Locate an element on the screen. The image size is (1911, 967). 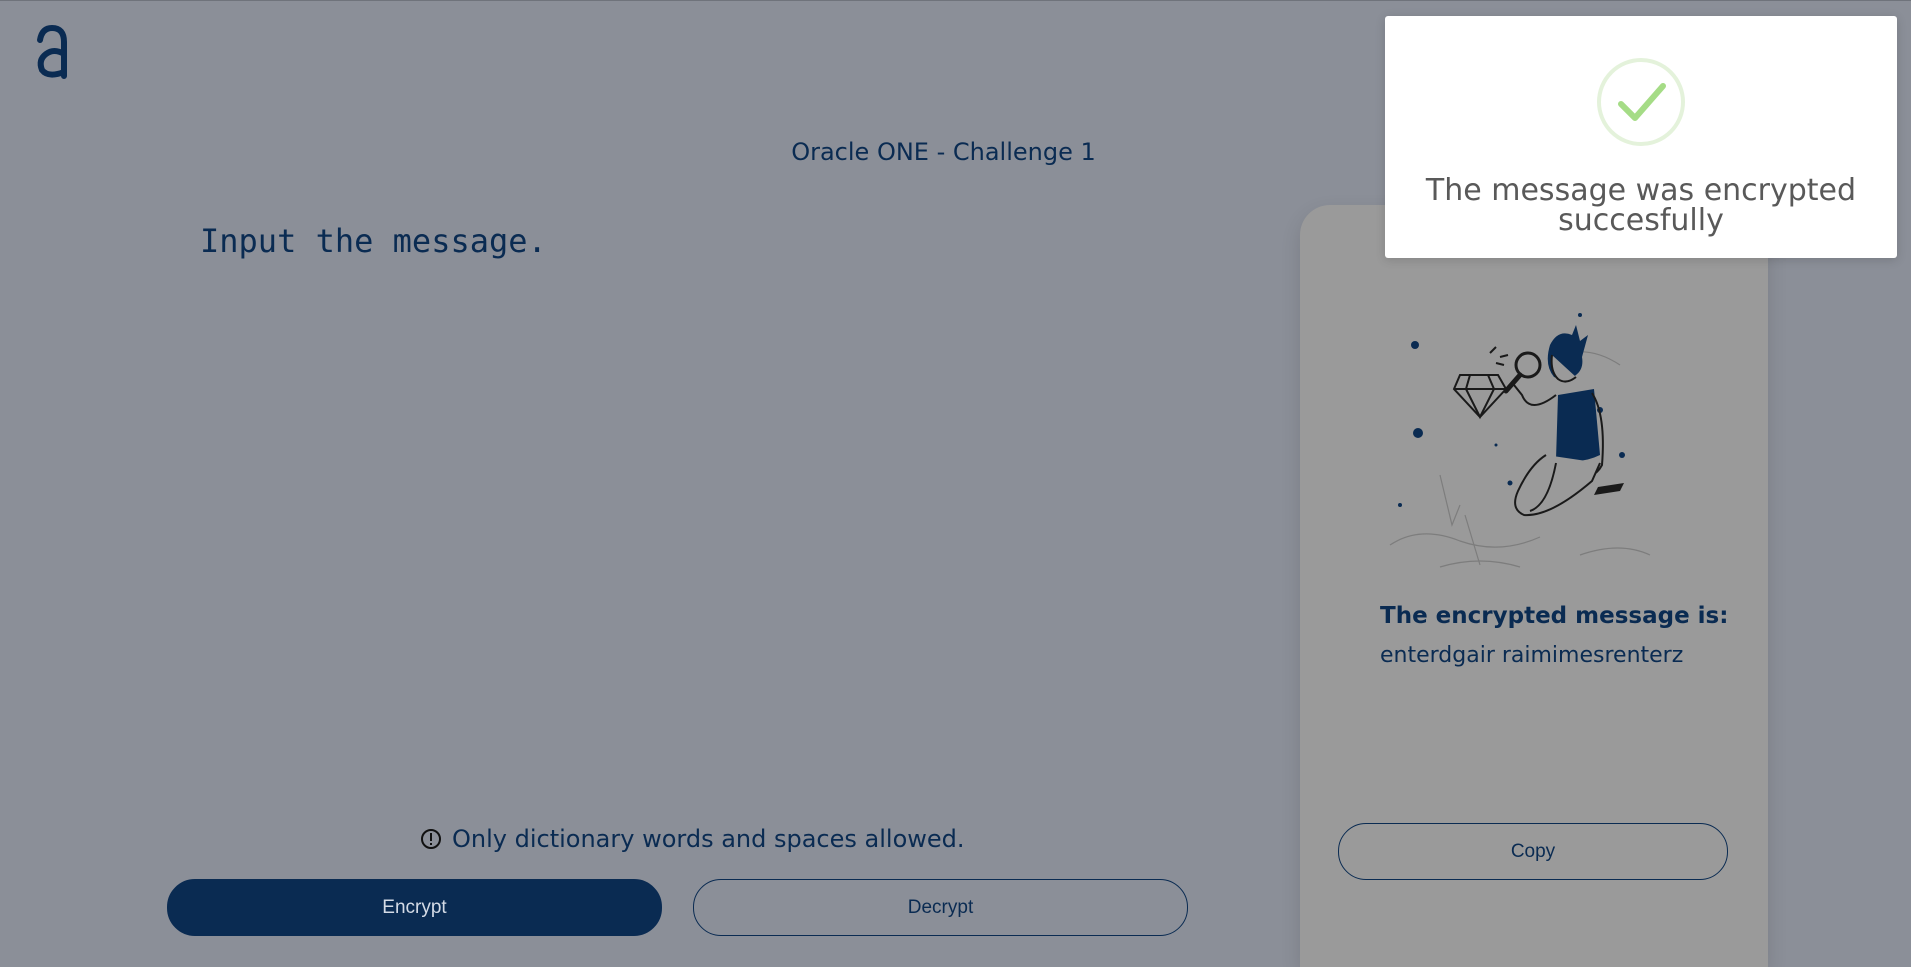
alura-logo-icon is located at coordinates (52, 54).